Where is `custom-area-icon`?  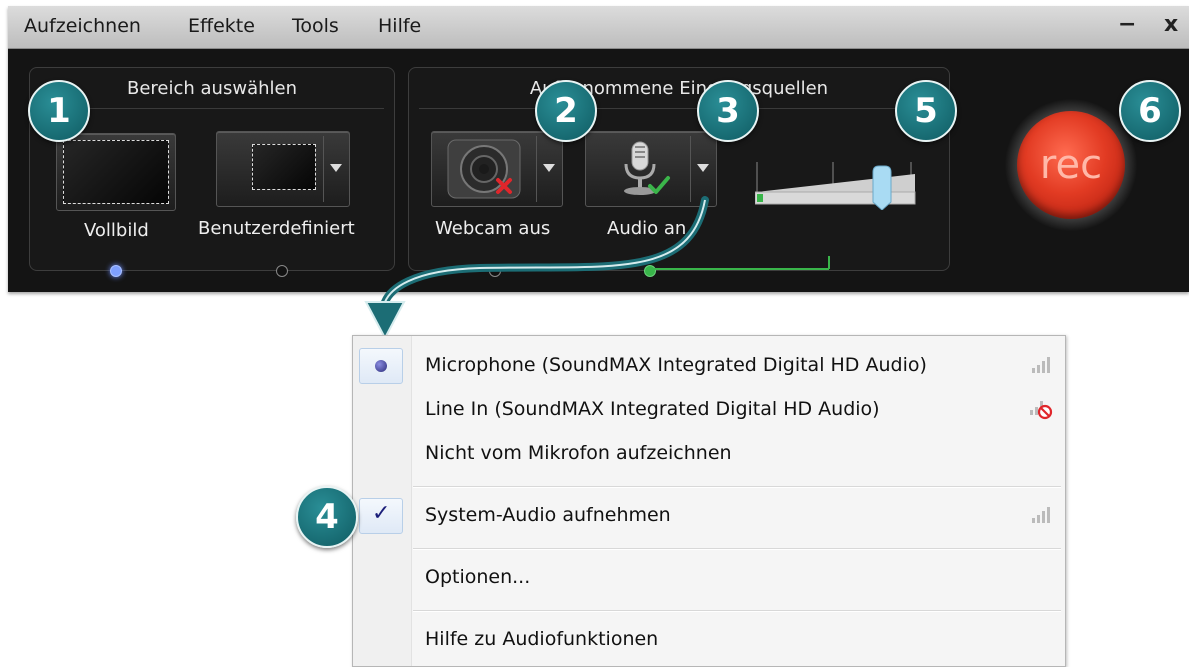 custom-area-icon is located at coordinates (284, 167).